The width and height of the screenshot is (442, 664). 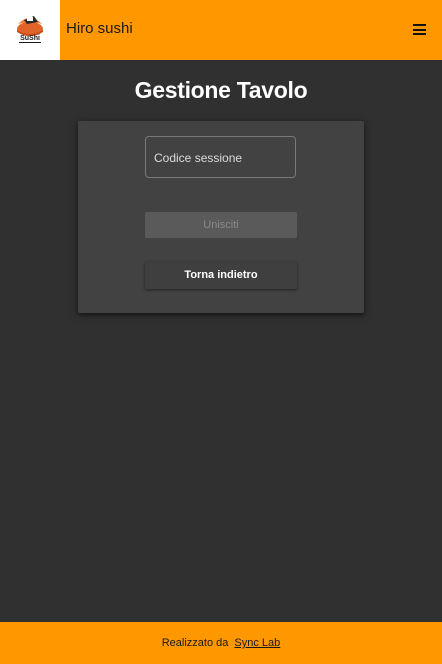 What do you see at coordinates (221, 275) in the screenshot?
I see `back-button: Torna indietro` at bounding box center [221, 275].